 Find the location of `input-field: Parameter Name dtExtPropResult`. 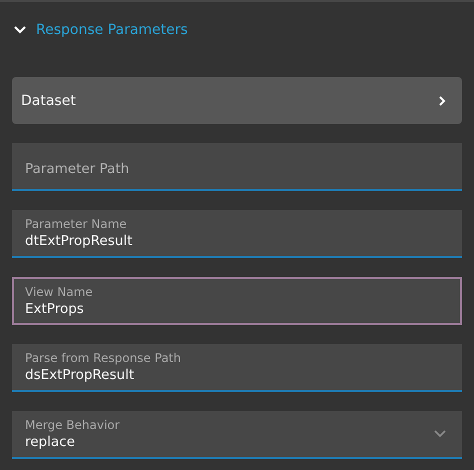

input-field: Parameter Name dtExtPropResult is located at coordinates (237, 234).